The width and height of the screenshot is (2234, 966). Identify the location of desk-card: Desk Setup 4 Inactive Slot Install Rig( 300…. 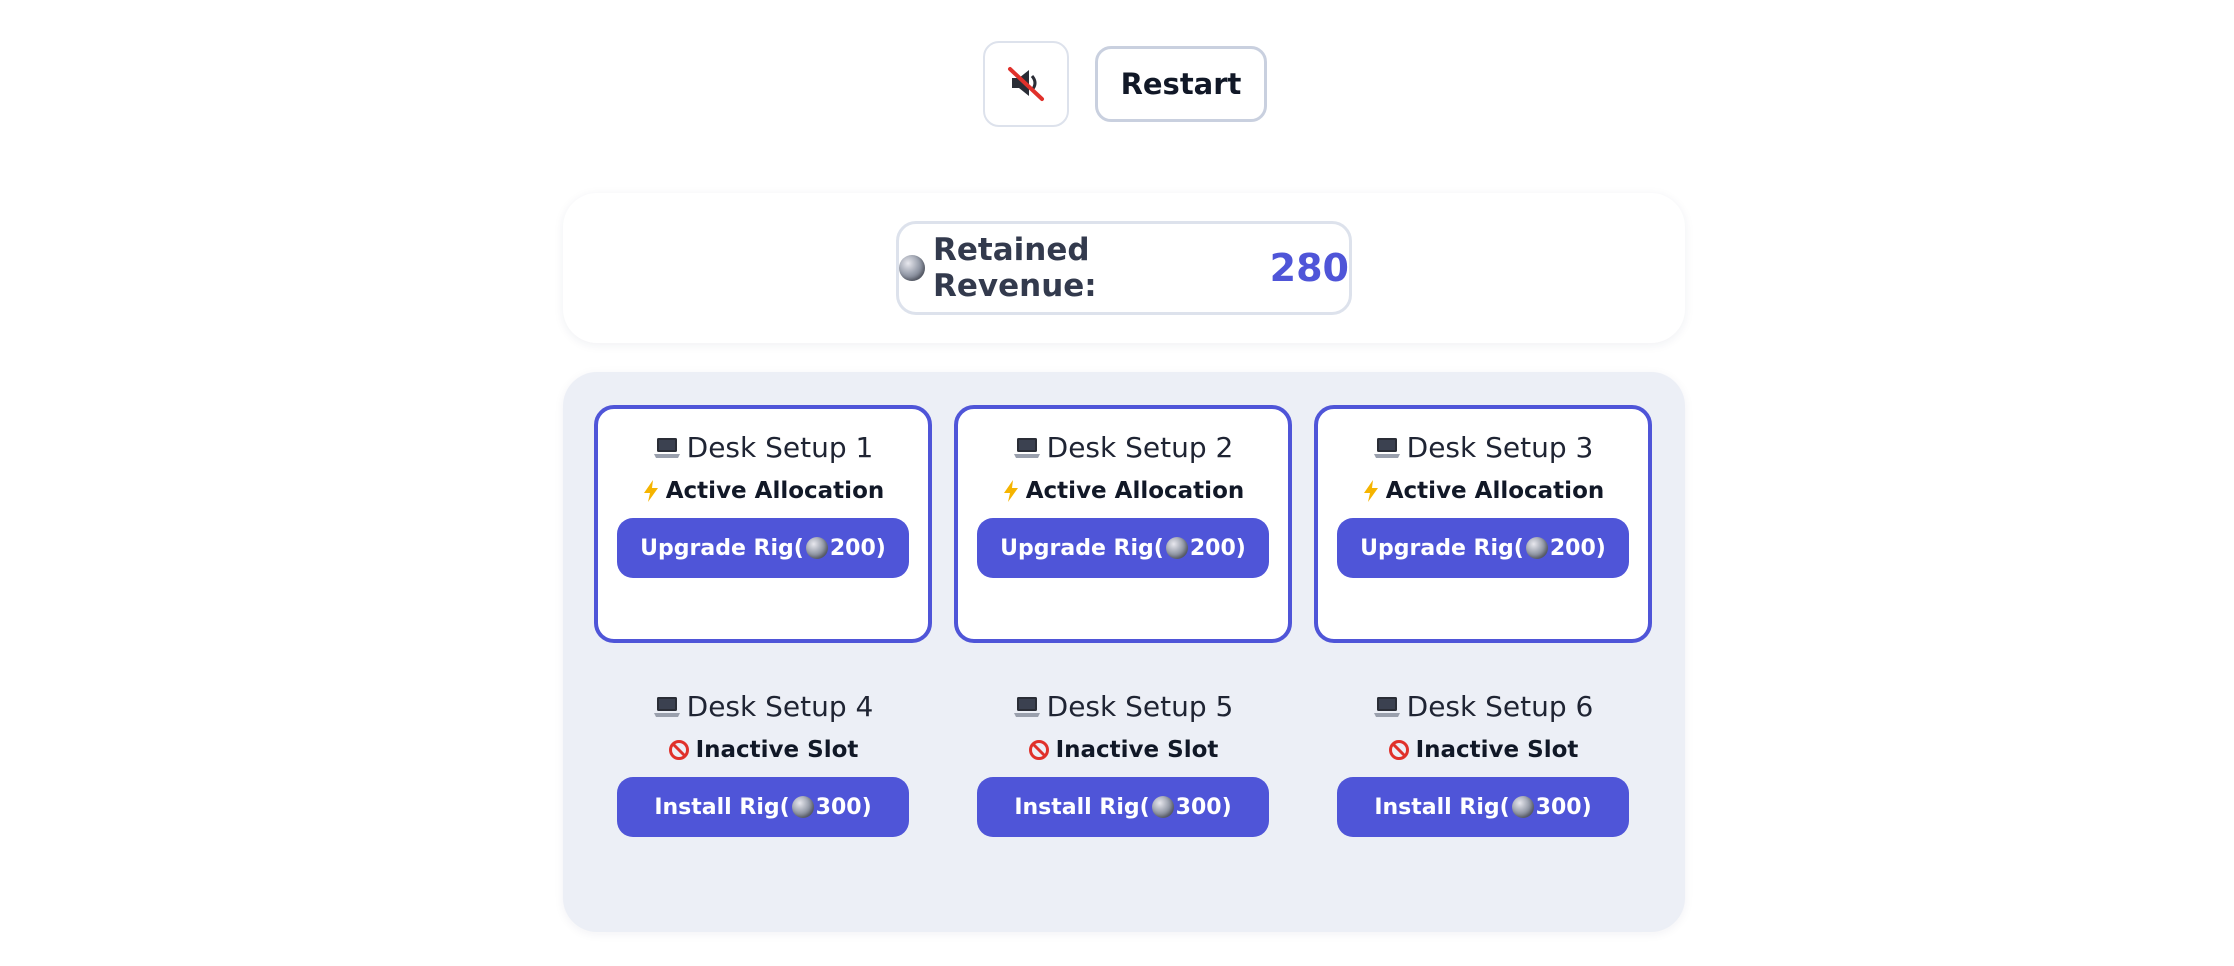
(763, 783).